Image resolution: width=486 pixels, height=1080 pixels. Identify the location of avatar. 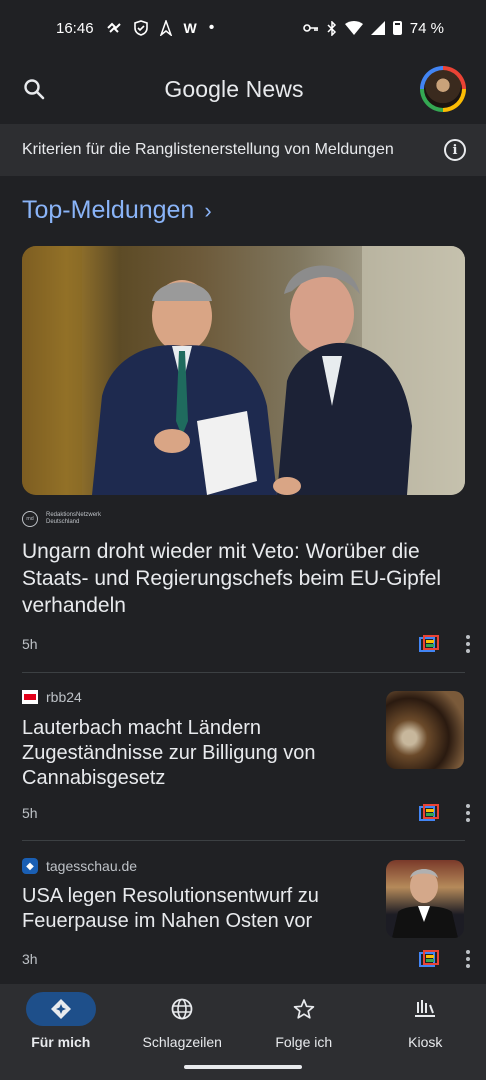
(442, 89).